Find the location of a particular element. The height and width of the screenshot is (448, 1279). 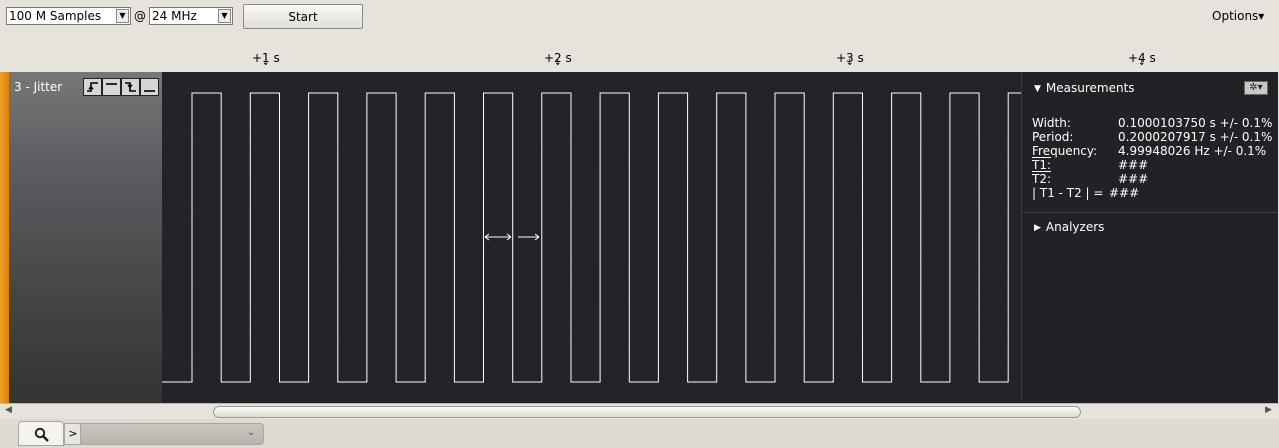

rate-select-value: 24 MHz is located at coordinates (174, 16).